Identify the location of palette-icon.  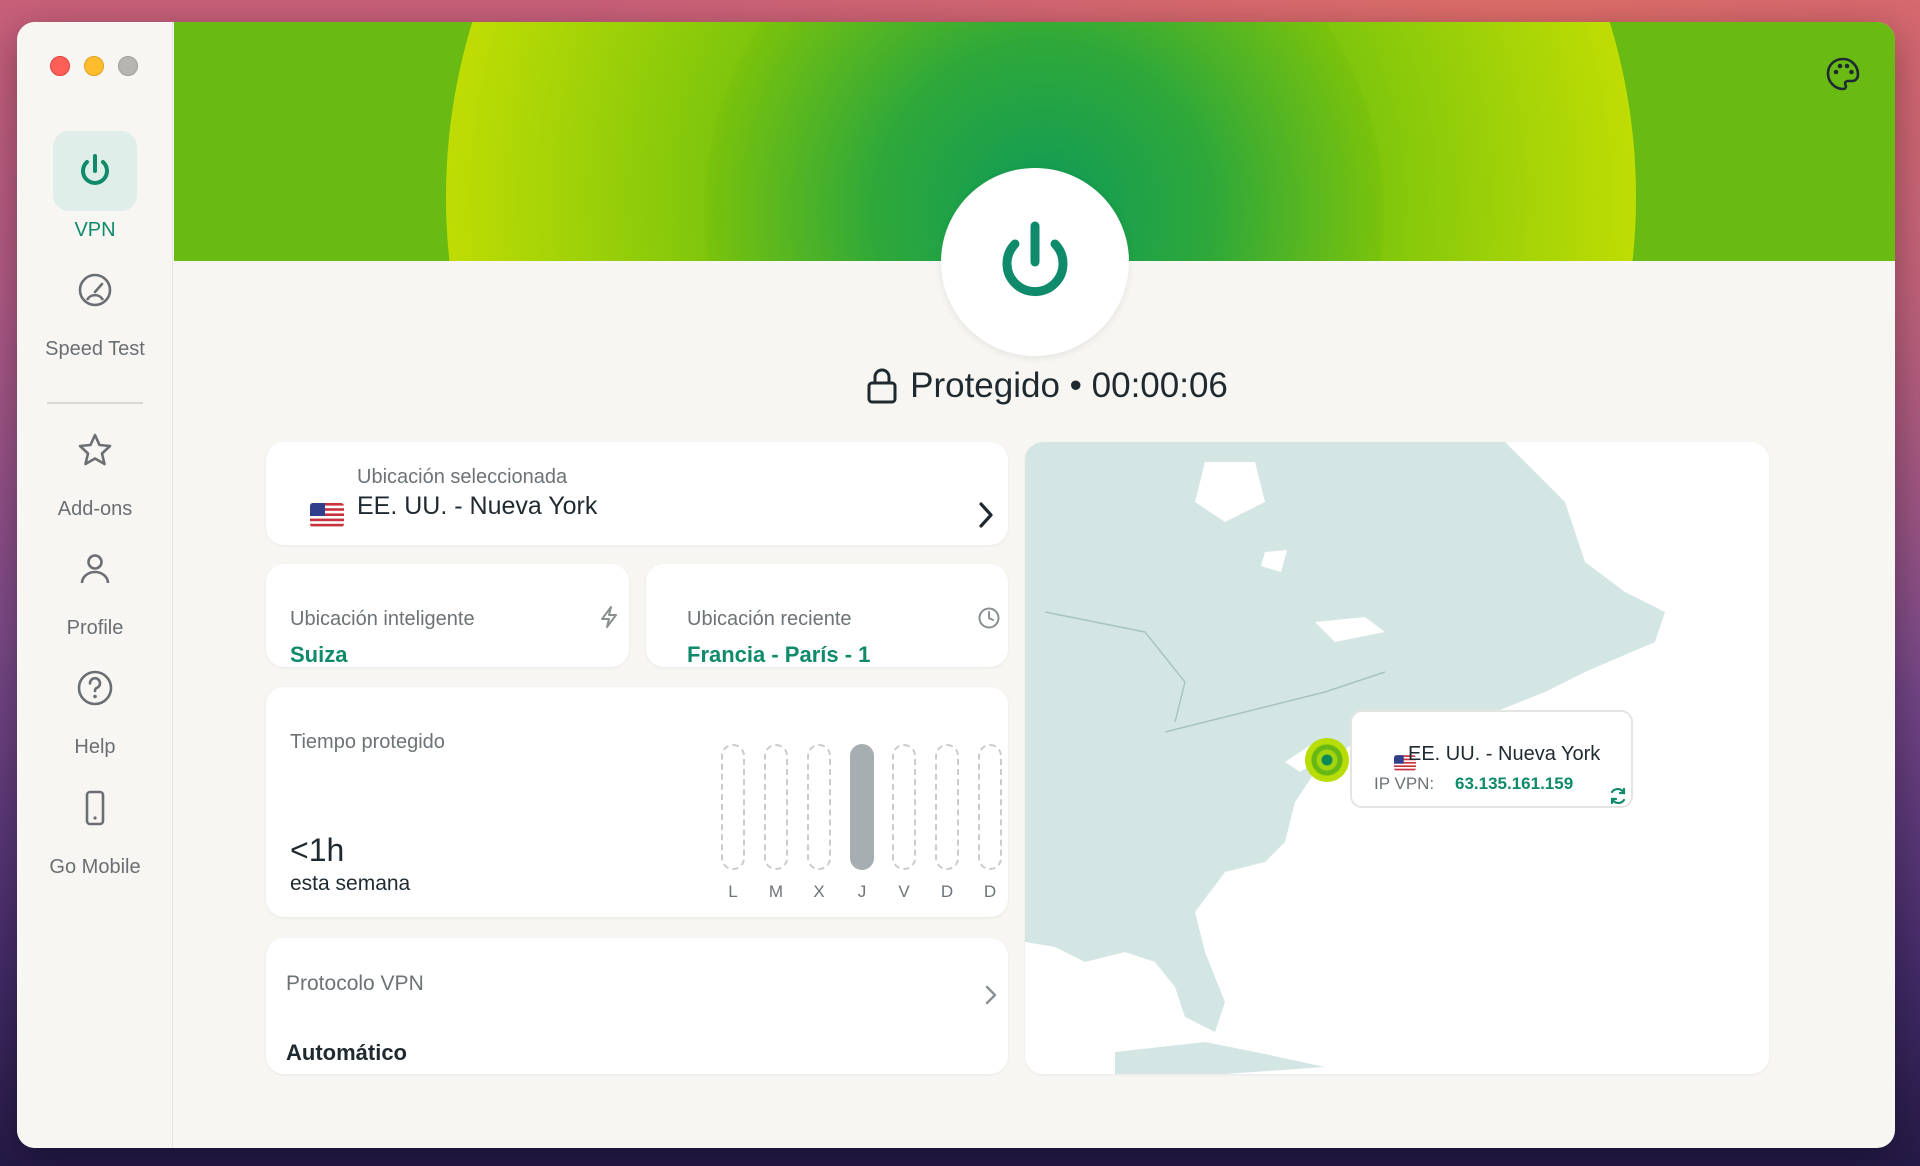
(1843, 74).